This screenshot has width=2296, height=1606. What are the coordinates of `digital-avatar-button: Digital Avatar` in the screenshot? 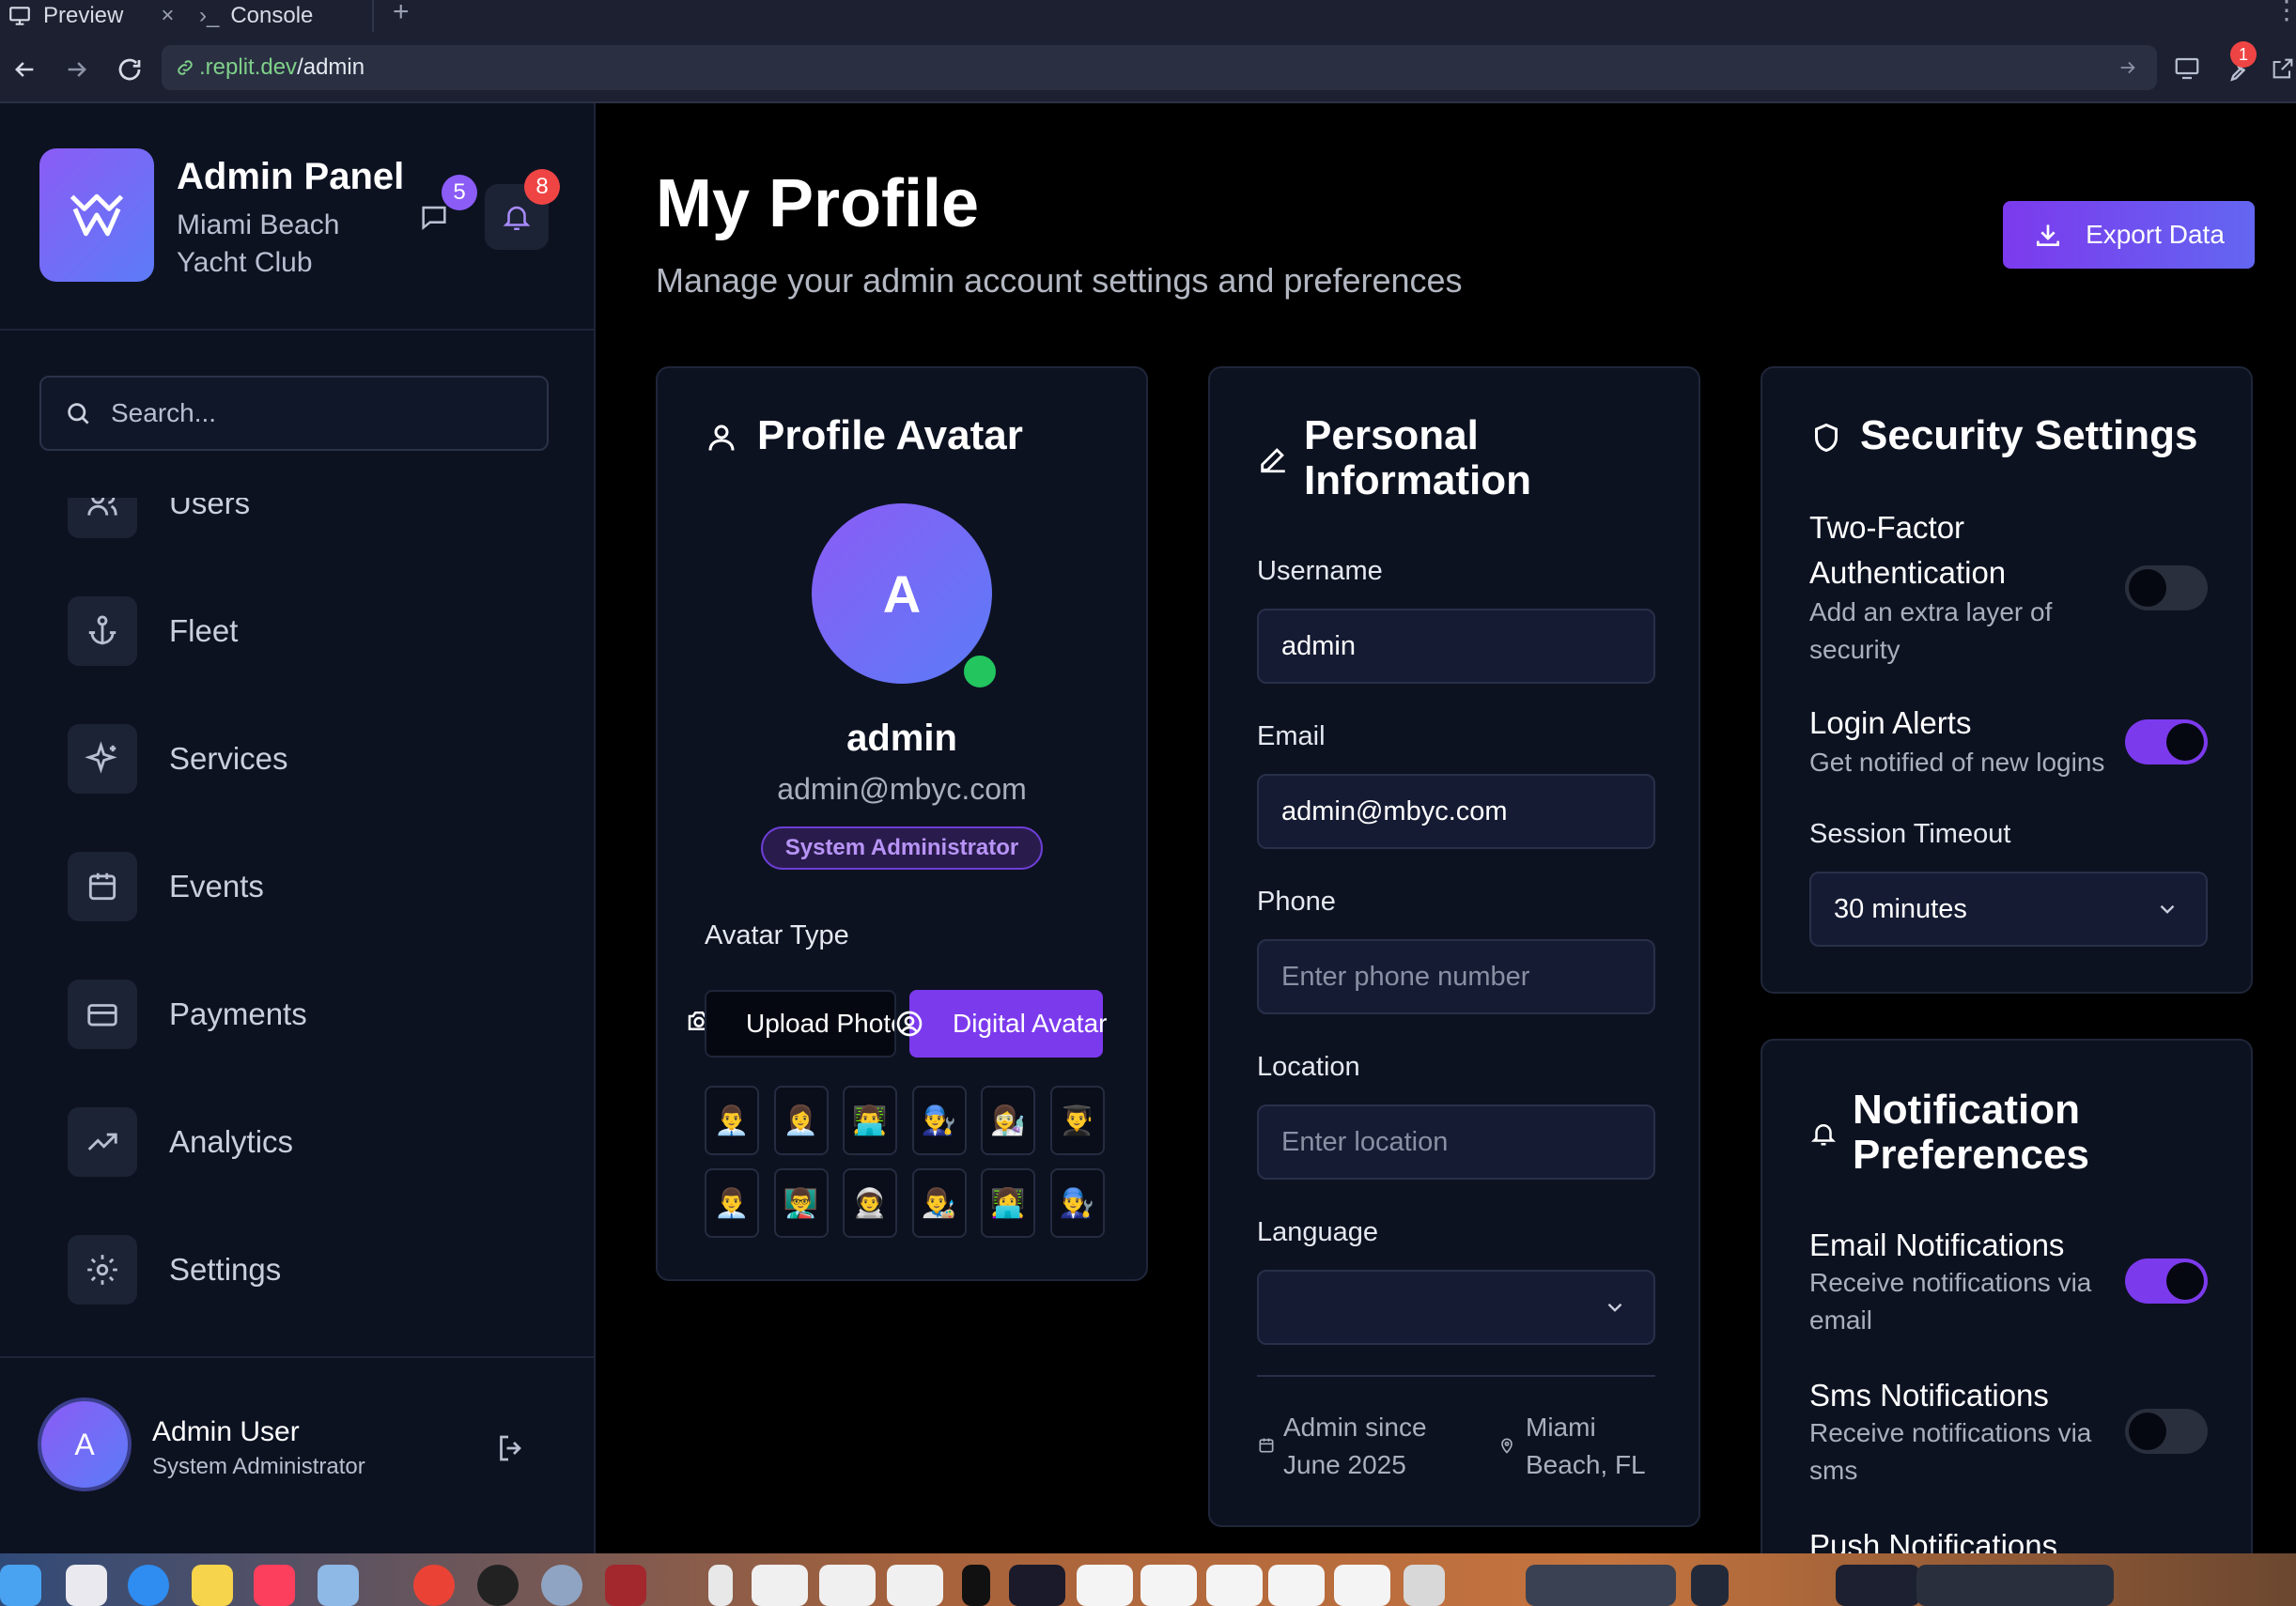 It's located at (1008, 1024).